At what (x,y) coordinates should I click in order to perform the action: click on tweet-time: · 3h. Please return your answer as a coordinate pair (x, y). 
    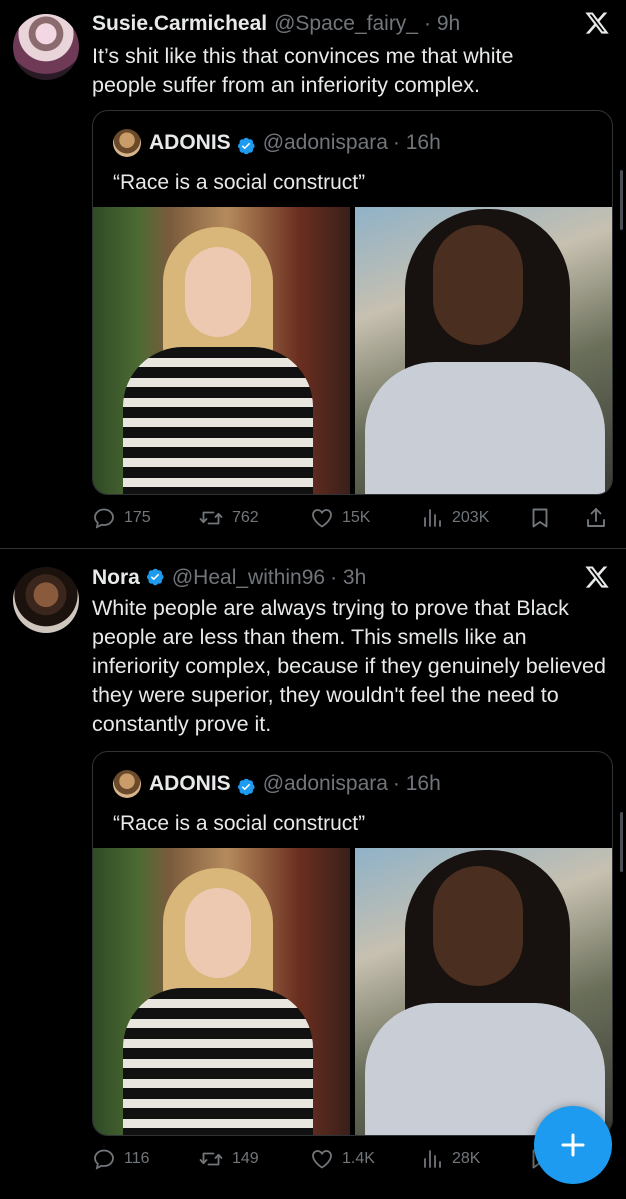
    Looking at the image, I should click on (348, 578).